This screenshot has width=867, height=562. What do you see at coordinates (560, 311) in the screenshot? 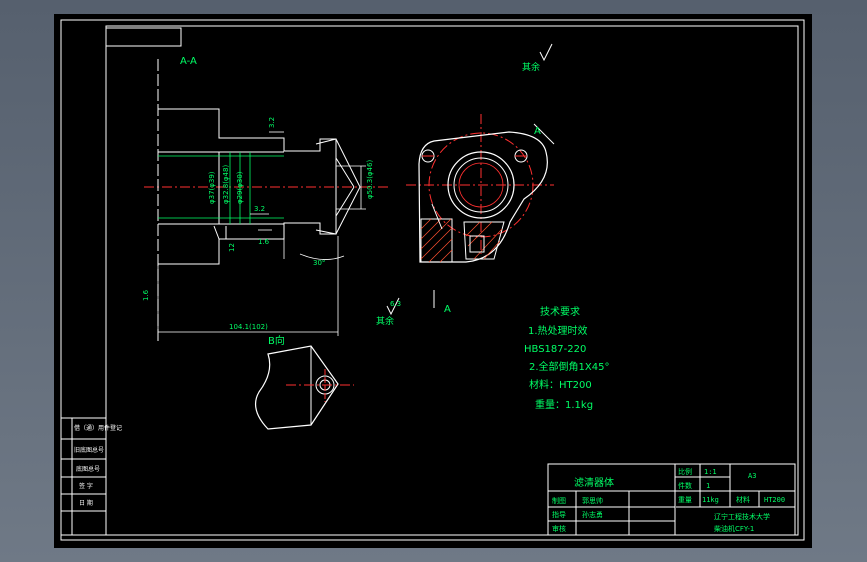
I see `tech-title: 技术要求` at bounding box center [560, 311].